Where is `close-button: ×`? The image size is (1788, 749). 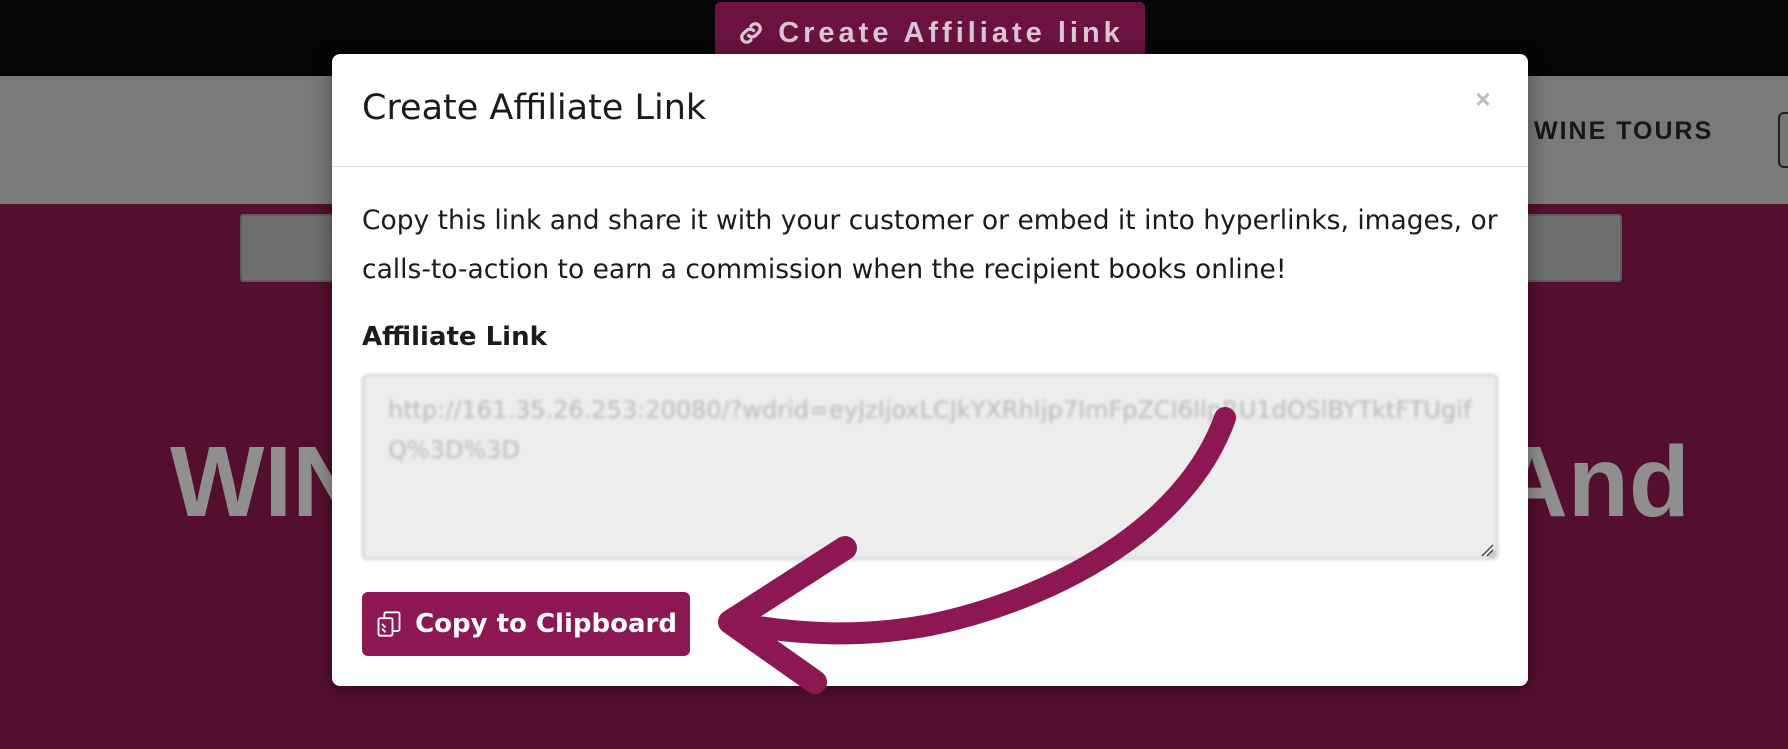 close-button: × is located at coordinates (1483, 99).